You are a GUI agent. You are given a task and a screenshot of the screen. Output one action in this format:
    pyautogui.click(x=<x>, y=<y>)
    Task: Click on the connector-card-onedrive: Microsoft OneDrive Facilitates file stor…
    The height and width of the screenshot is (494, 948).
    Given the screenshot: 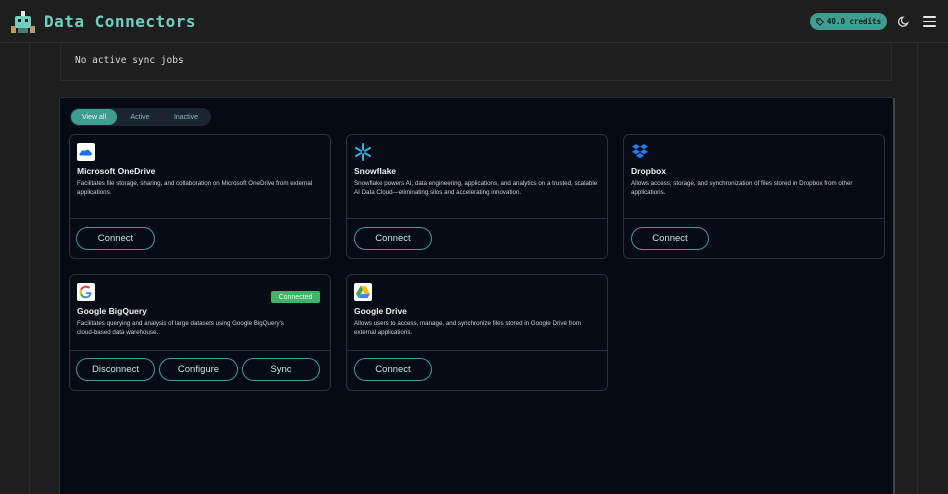 What is the action you would take?
    pyautogui.click(x=200, y=196)
    